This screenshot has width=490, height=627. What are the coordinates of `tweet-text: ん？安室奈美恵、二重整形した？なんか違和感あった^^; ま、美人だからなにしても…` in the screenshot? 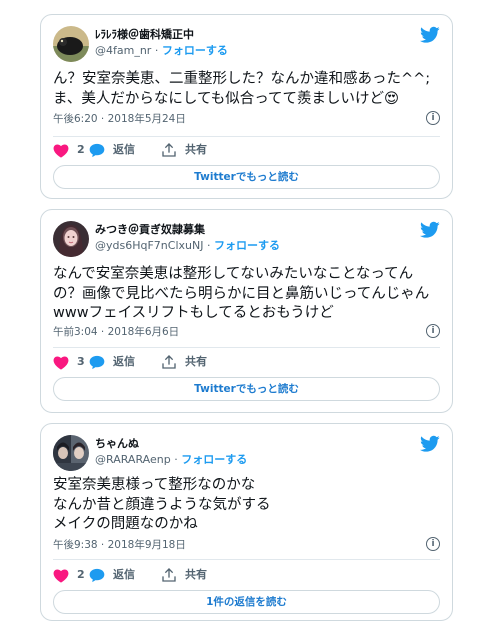 It's located at (242, 89).